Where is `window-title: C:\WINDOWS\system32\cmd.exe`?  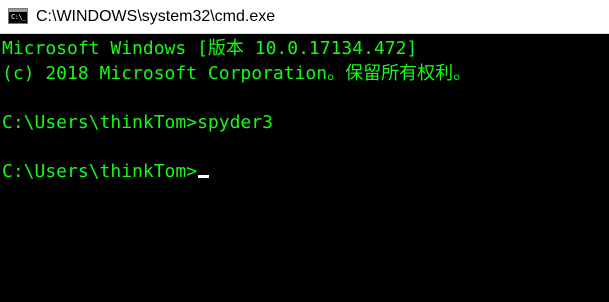 window-title: C:\WINDOWS\system32\cmd.exe is located at coordinates (156, 16).